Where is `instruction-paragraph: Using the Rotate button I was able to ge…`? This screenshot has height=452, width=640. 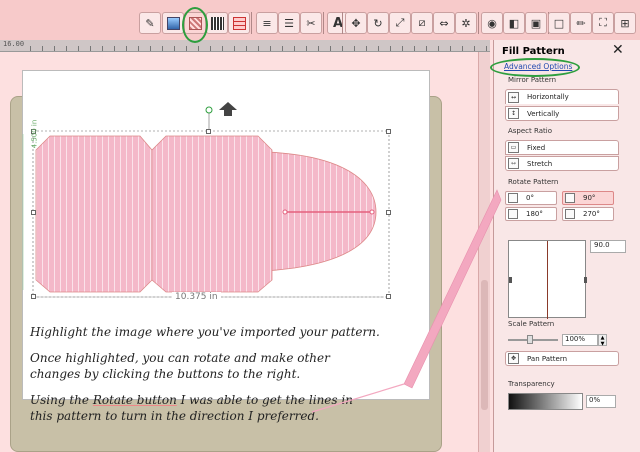 instruction-paragraph: Using the Rotate button I was able to ge… is located at coordinates (235, 408).